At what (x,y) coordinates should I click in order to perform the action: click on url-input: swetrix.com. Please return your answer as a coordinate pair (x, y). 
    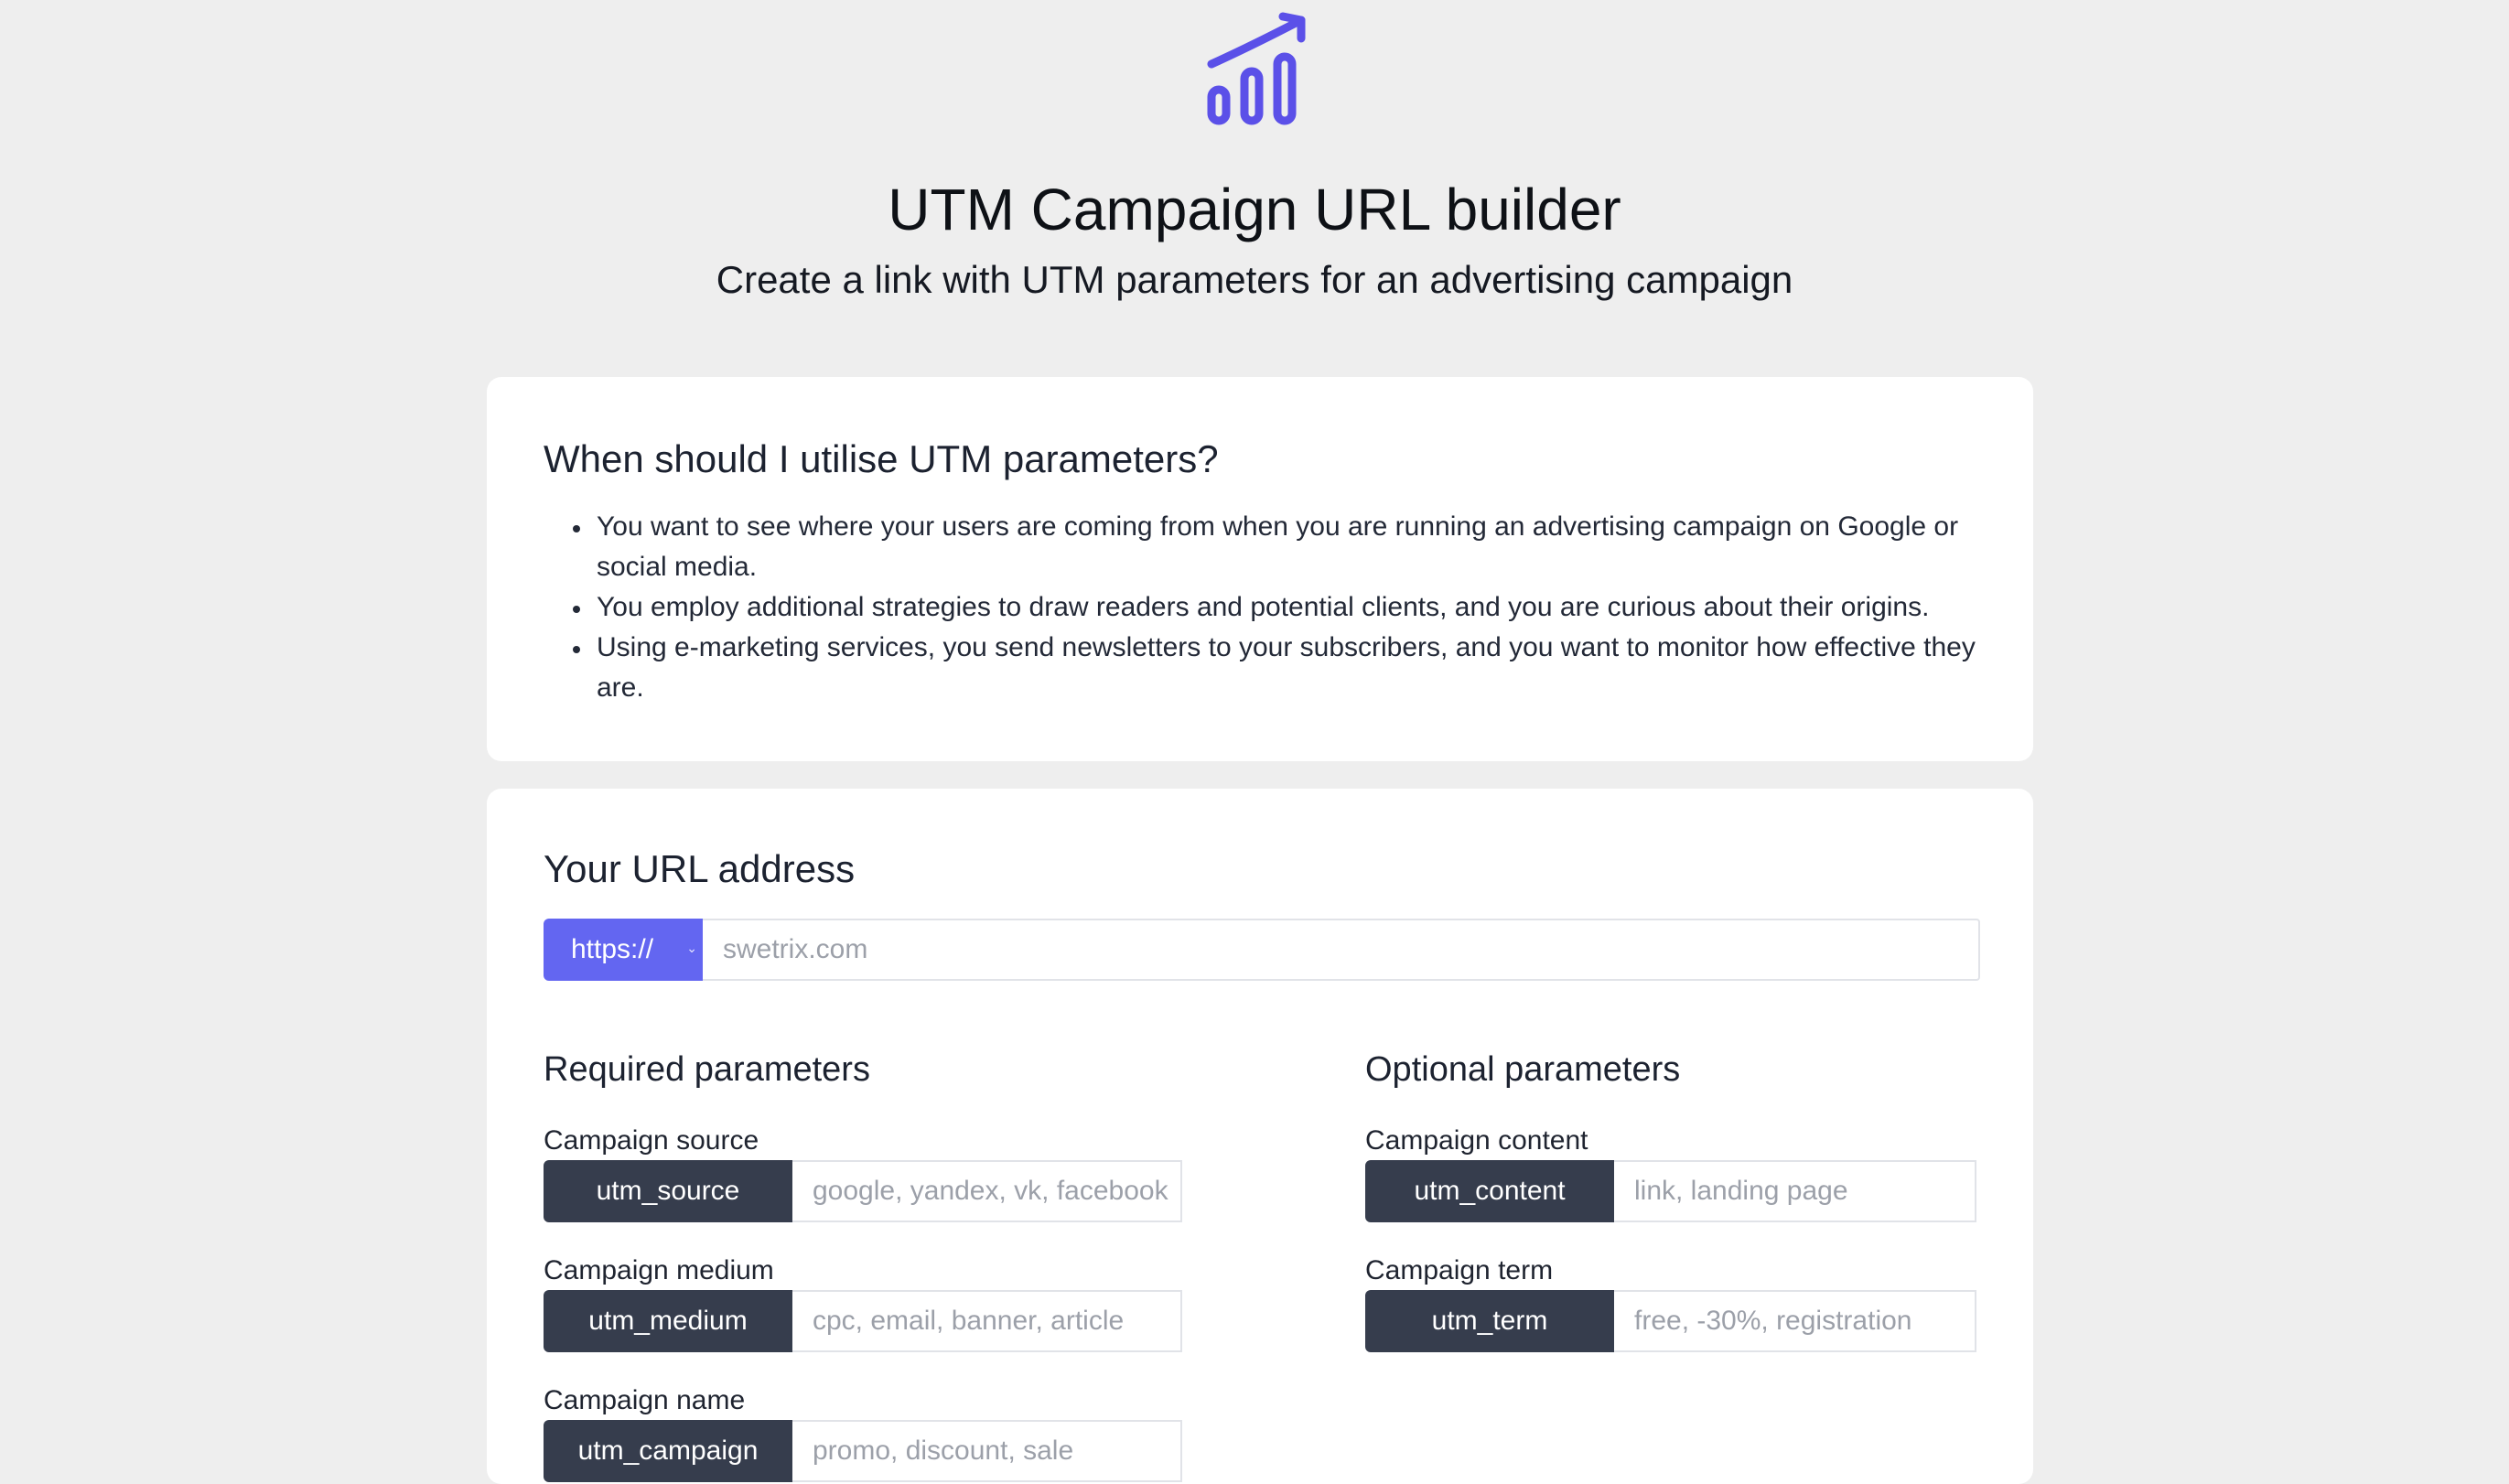
    Looking at the image, I should click on (1341, 950).